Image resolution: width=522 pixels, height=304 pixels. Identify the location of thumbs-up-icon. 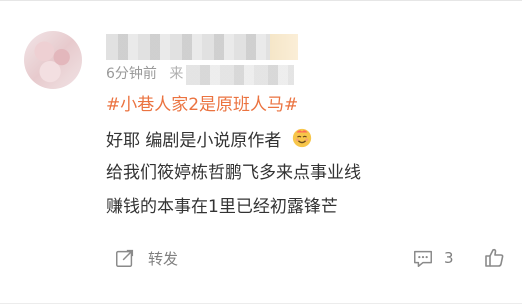
(494, 257).